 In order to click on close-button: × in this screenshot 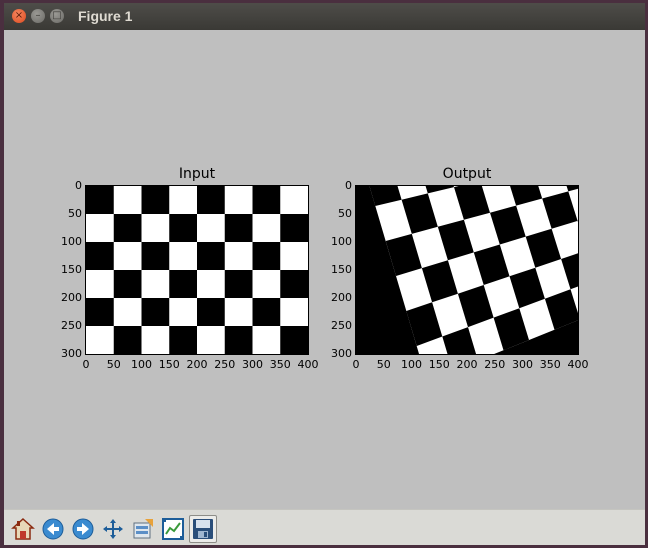, I will do `click(19, 16)`.